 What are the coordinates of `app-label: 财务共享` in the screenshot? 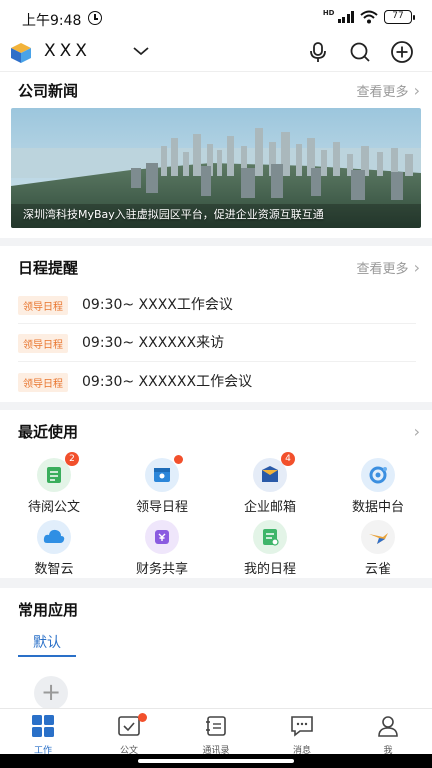 It's located at (161, 569).